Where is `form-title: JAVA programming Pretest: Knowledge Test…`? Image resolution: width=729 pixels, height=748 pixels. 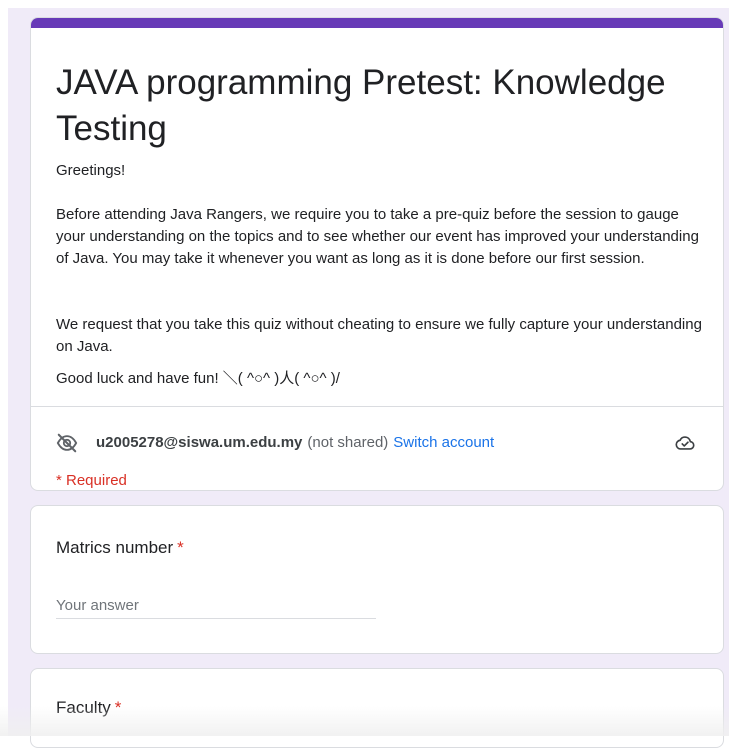
form-title: JAVA programming Pretest: Knowledge Test… is located at coordinates (361, 105).